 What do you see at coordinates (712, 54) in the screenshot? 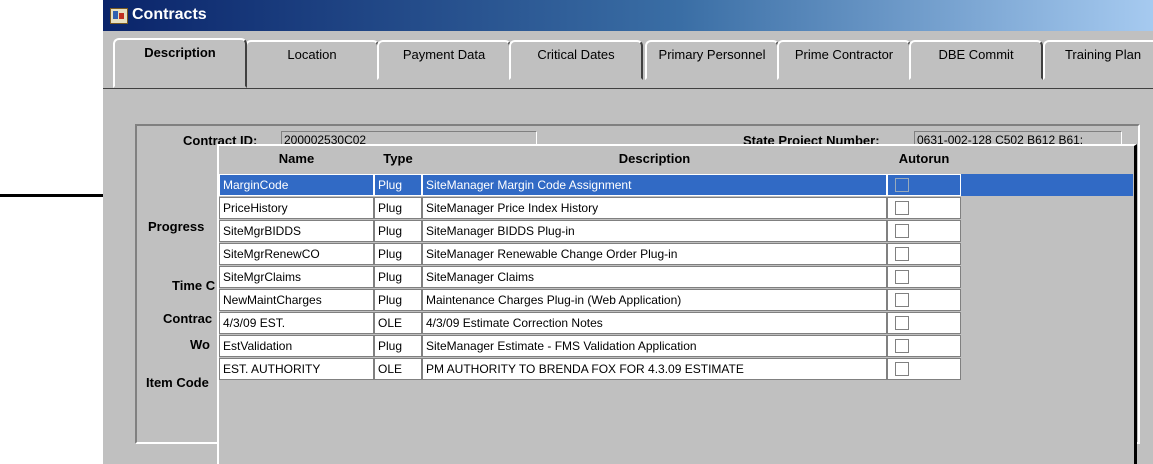
I see `tab-label: Primary Personnel` at bounding box center [712, 54].